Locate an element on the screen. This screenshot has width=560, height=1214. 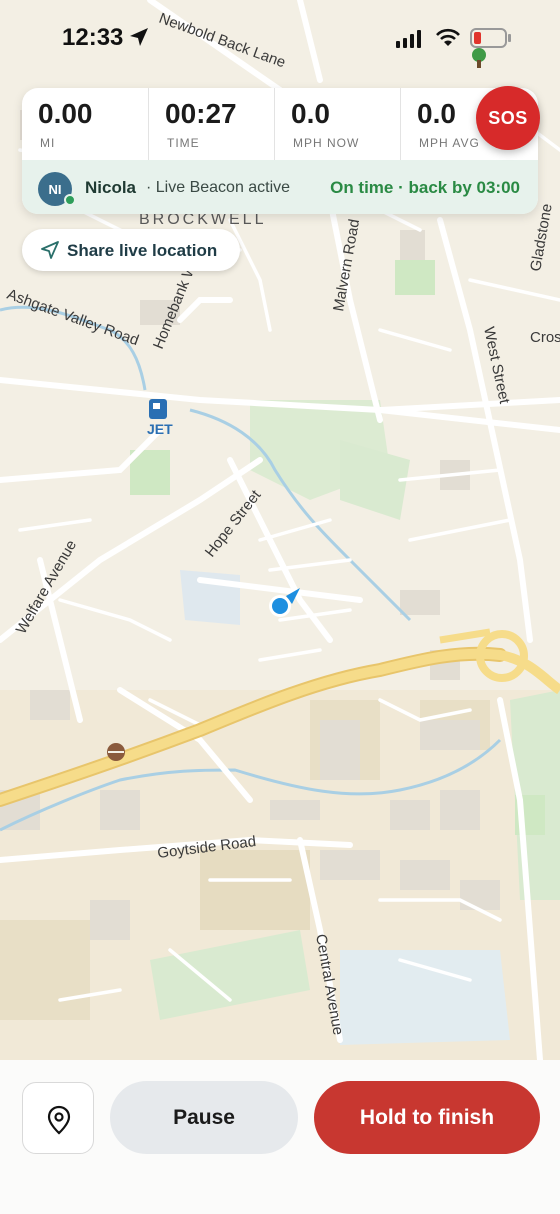
cellular-signal-icon is located at coordinates (408, 39).